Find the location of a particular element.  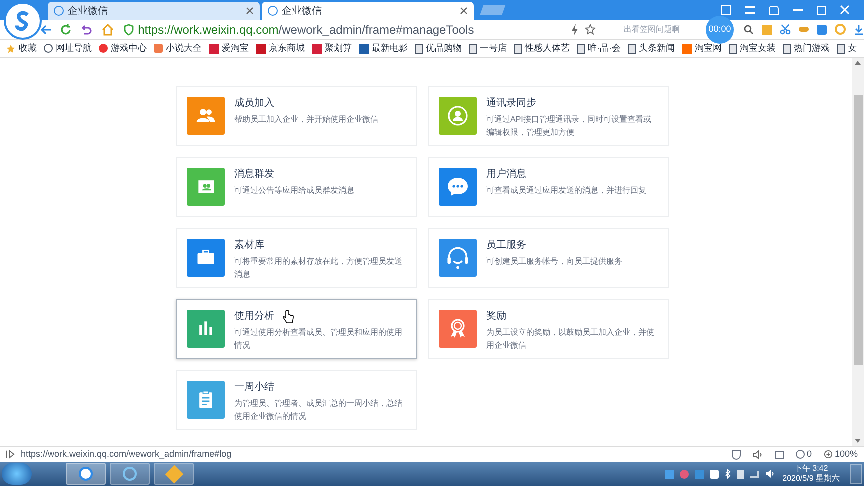

sync-icon is located at coordinates (457, 116).